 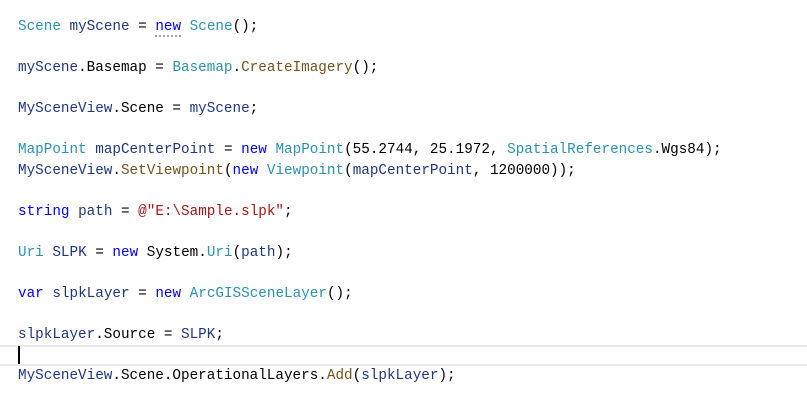 What do you see at coordinates (138, 334) in the screenshot?
I see `token-plain: .Source =` at bounding box center [138, 334].